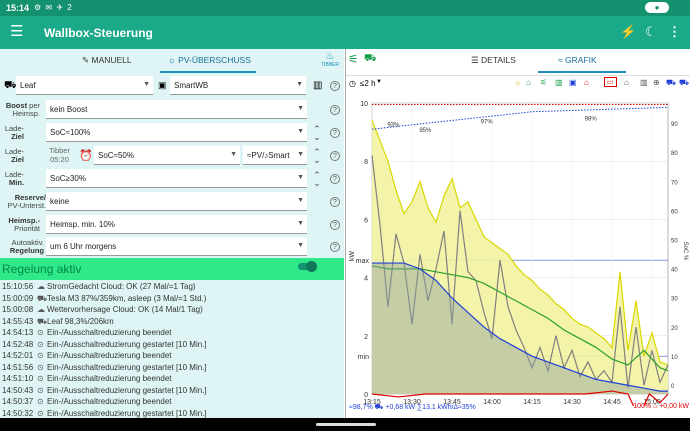 This screenshot has width=690, height=431. Describe the element at coordinates (238, 85) in the screenshot. I see `wallbox-select: SmartWB ▼` at that location.